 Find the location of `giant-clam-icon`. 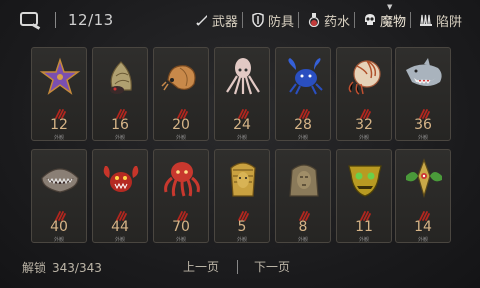

giant-clam-icon is located at coordinates (60, 178).